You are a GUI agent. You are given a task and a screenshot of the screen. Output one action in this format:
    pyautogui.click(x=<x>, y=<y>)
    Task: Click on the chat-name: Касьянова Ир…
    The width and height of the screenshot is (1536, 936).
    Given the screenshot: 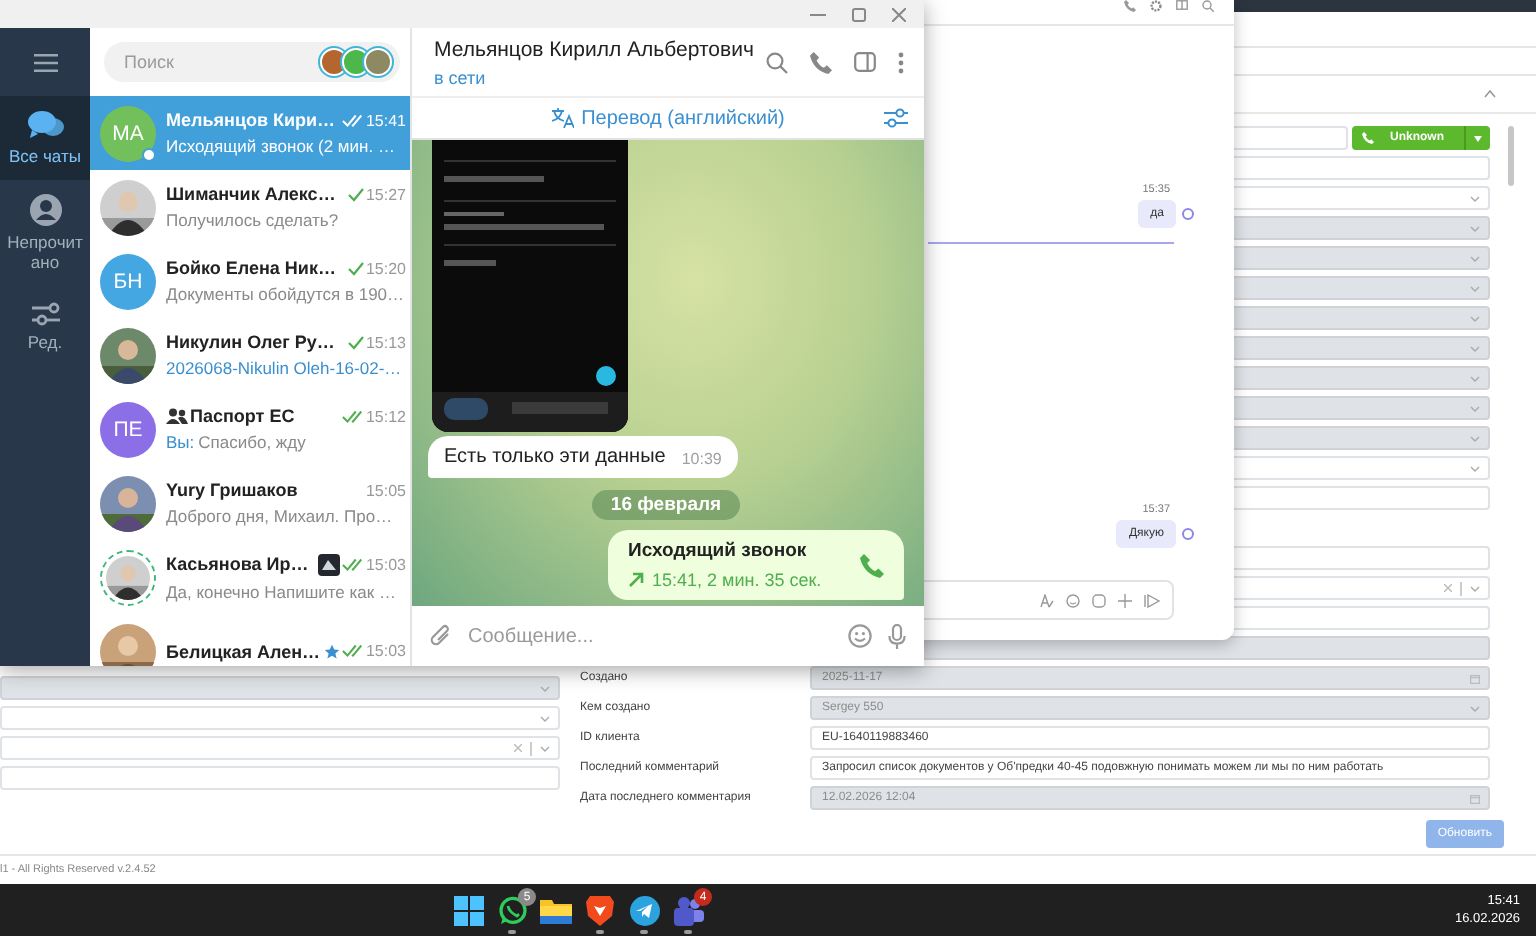 What is the action you would take?
    pyautogui.click(x=238, y=564)
    